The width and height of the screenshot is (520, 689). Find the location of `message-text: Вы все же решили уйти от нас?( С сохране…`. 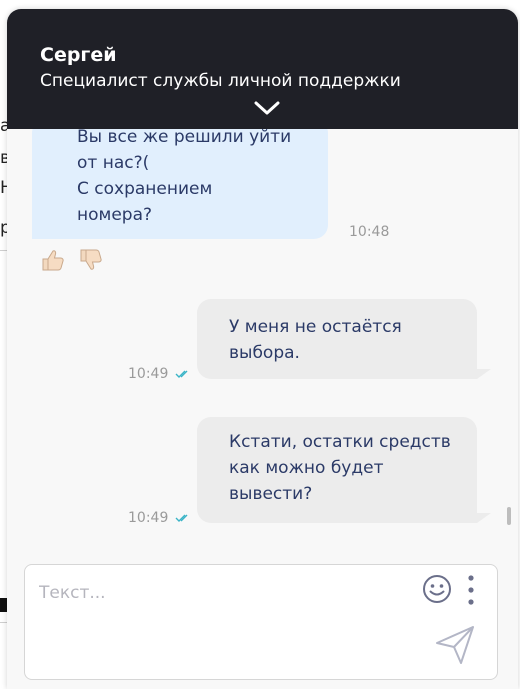

message-text: Вы все же решили уйти от нас?( С сохране… is located at coordinates (184, 177).